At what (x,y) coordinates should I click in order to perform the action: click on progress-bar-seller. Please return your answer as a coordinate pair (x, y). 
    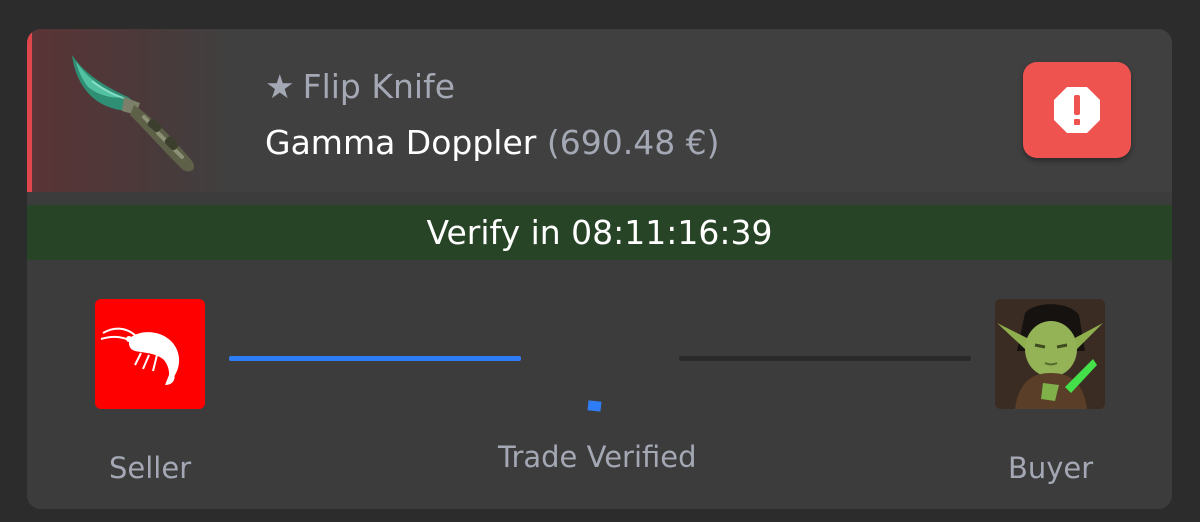
    Looking at the image, I should click on (375, 358).